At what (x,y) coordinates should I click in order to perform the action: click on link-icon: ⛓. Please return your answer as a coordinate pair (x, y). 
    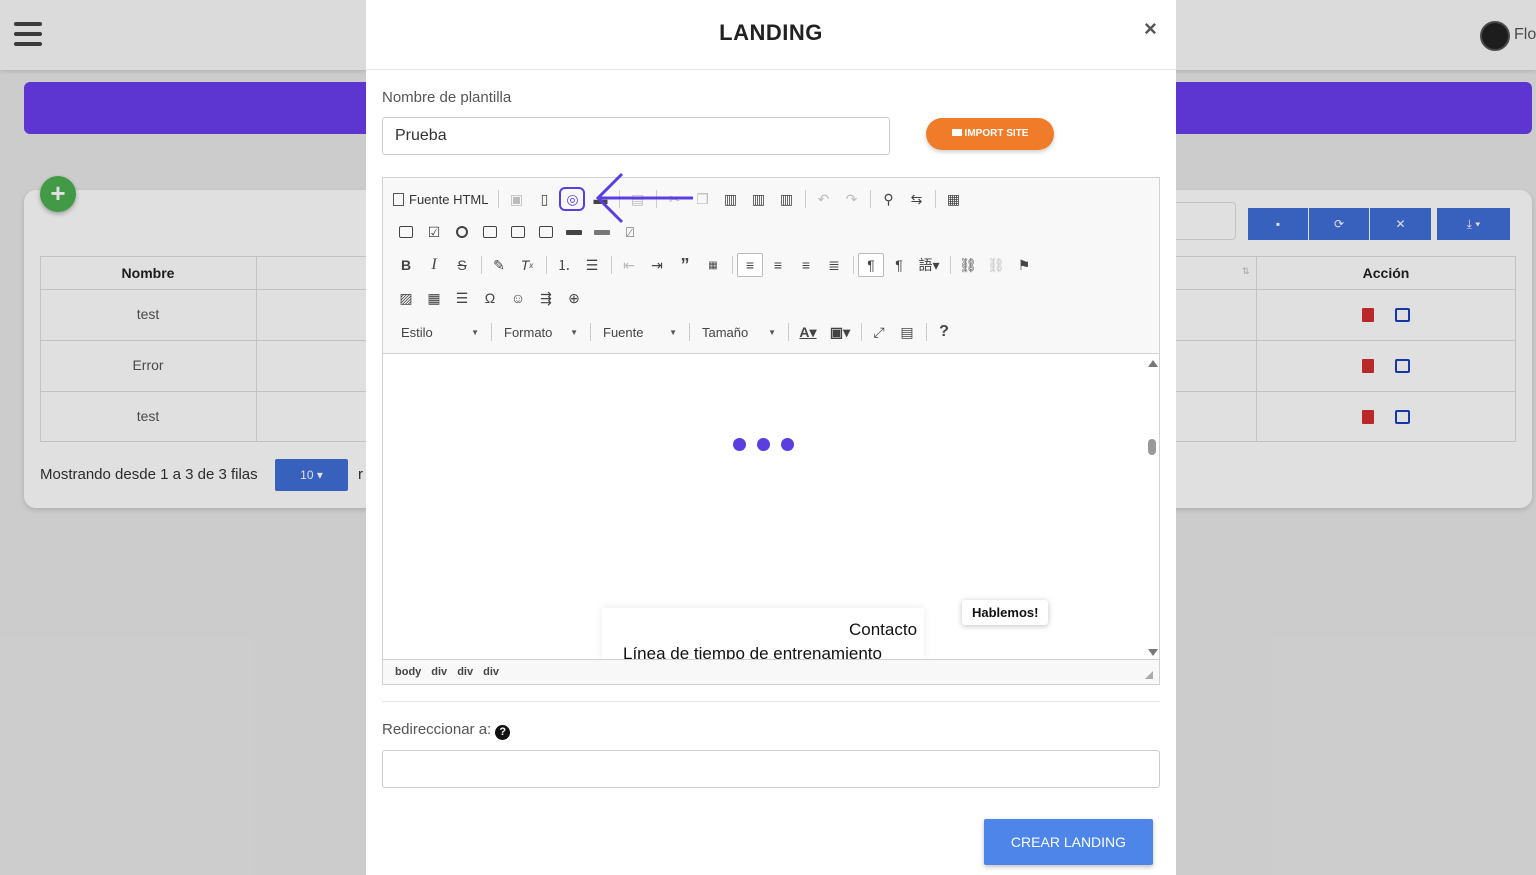
    Looking at the image, I should click on (968, 265).